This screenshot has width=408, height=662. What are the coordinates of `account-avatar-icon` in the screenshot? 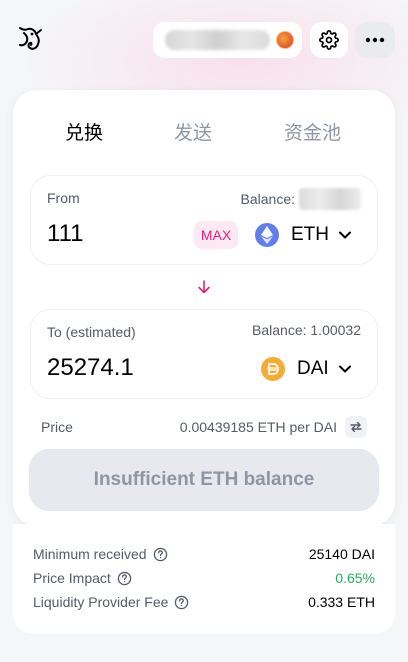 It's located at (285, 40).